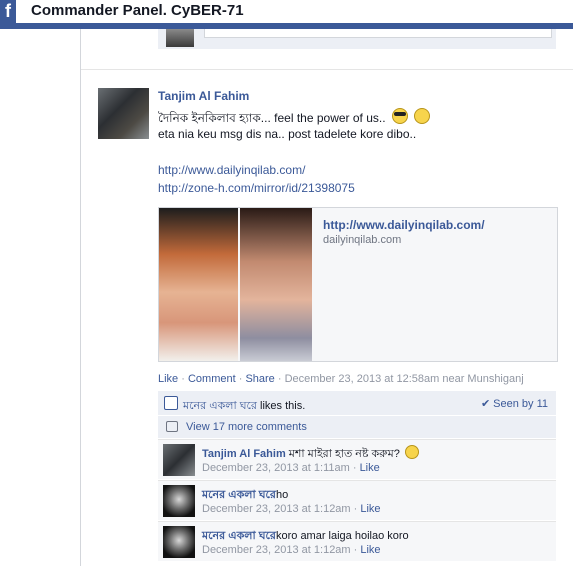  I want to click on view-more-comments: View 17 more comments, so click(246, 427).